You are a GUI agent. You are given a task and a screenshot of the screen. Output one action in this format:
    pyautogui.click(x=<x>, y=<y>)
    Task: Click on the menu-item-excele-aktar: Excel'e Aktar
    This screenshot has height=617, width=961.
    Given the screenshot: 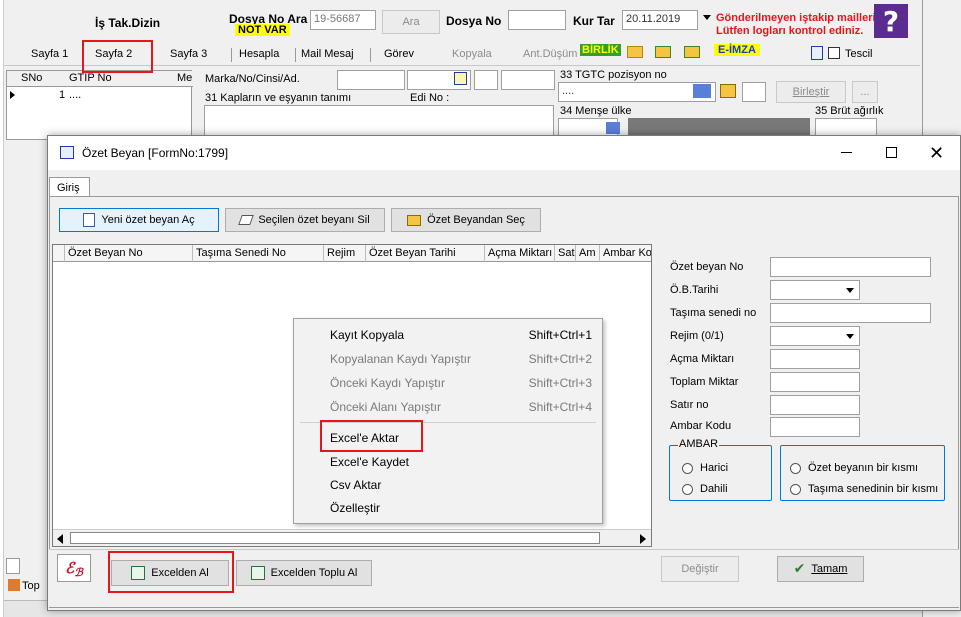 What is the action you would take?
    pyautogui.click(x=461, y=438)
    